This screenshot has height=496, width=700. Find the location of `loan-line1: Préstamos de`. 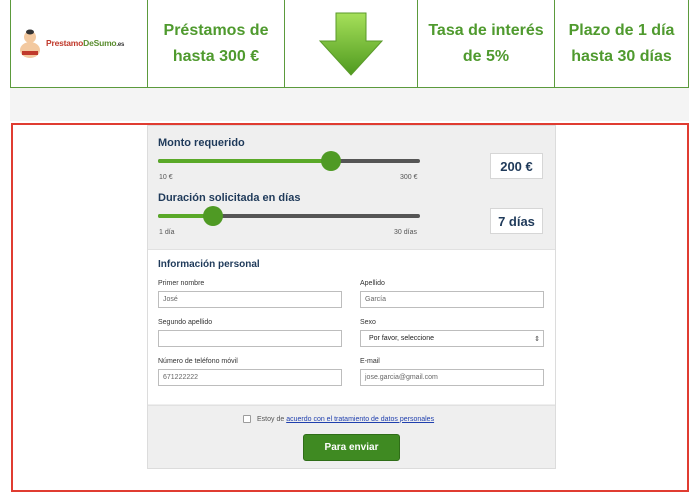

loan-line1: Préstamos de is located at coordinates (216, 30).